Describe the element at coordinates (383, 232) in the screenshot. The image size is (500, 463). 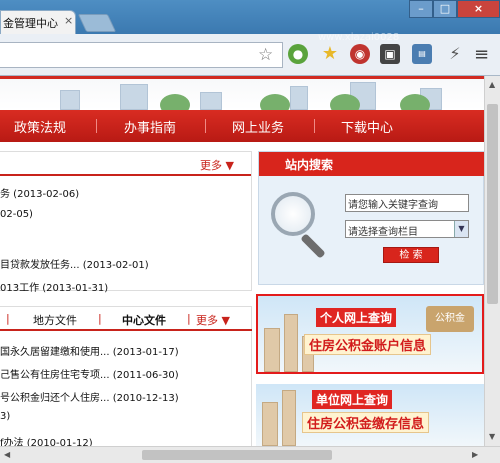
I see `column-select-value: 请选择查询栏目` at that location.